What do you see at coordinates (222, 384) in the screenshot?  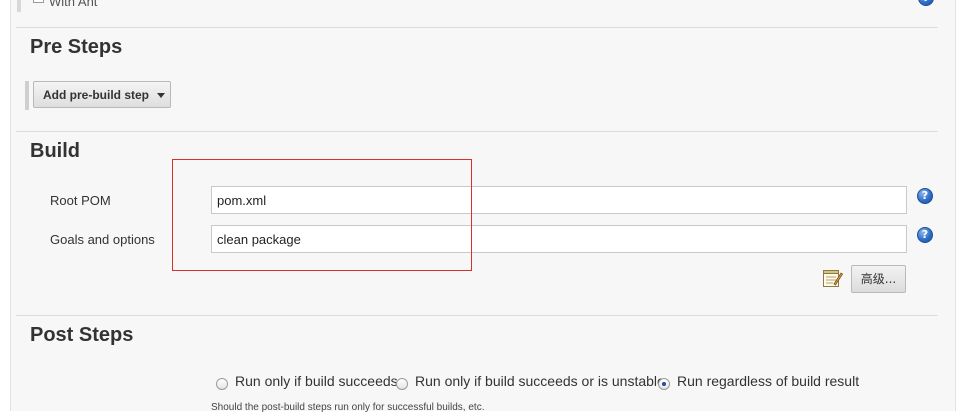 I see `radio-run-if-succeeds` at bounding box center [222, 384].